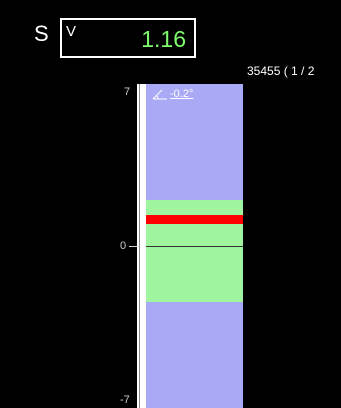 This screenshot has width=341, height=408. Describe the element at coordinates (71, 31) in the screenshot. I see `v-label: V` at that location.